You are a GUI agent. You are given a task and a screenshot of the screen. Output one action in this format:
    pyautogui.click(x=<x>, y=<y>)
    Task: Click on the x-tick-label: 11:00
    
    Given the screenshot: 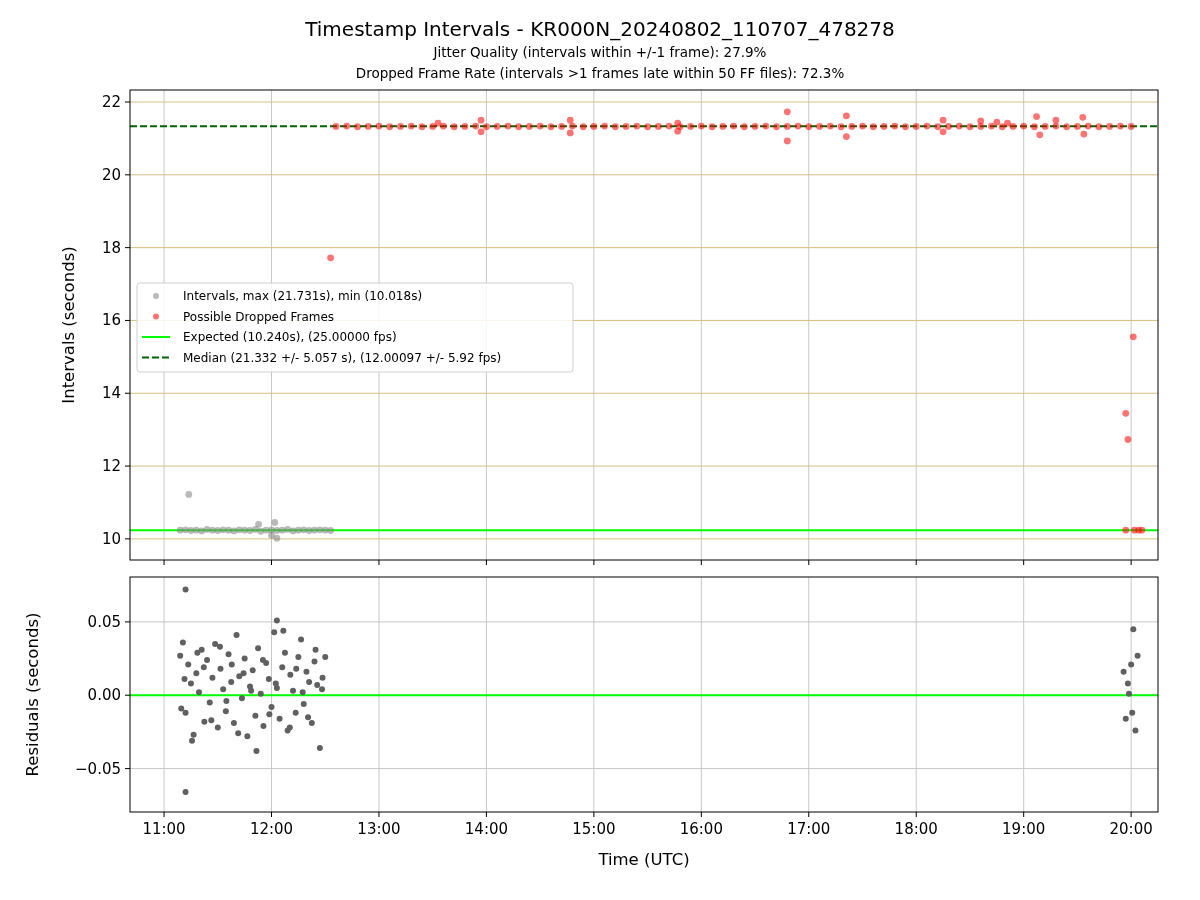 What is the action you would take?
    pyautogui.click(x=164, y=829)
    